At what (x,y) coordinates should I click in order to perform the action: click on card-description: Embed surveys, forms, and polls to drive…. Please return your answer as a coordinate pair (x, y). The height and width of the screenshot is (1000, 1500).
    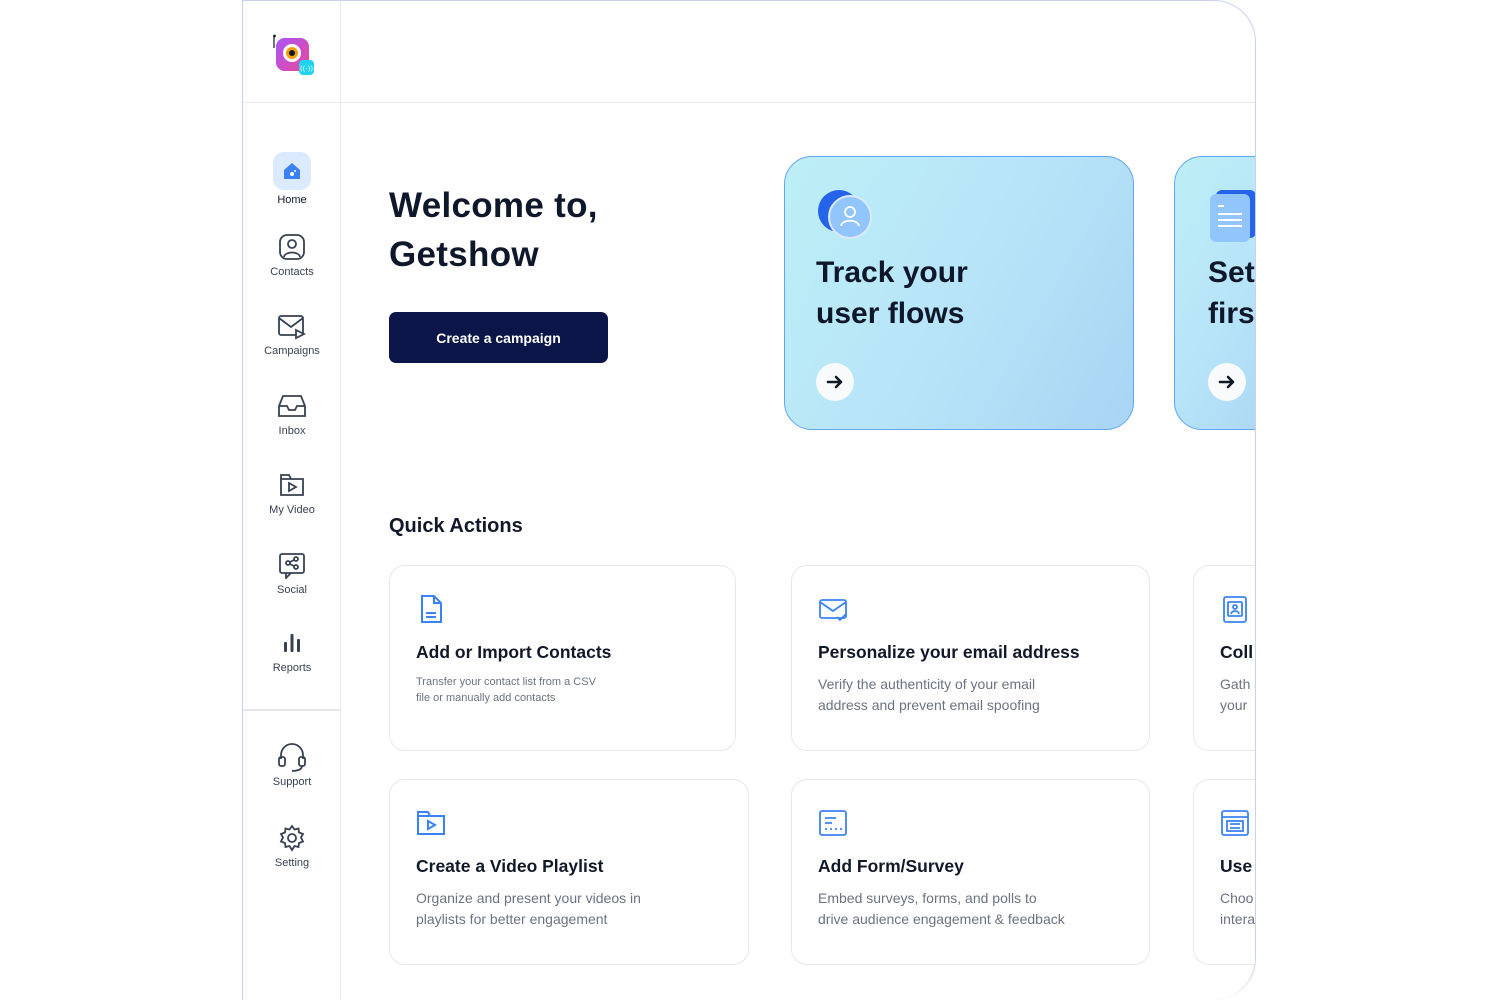
    Looking at the image, I should click on (941, 909).